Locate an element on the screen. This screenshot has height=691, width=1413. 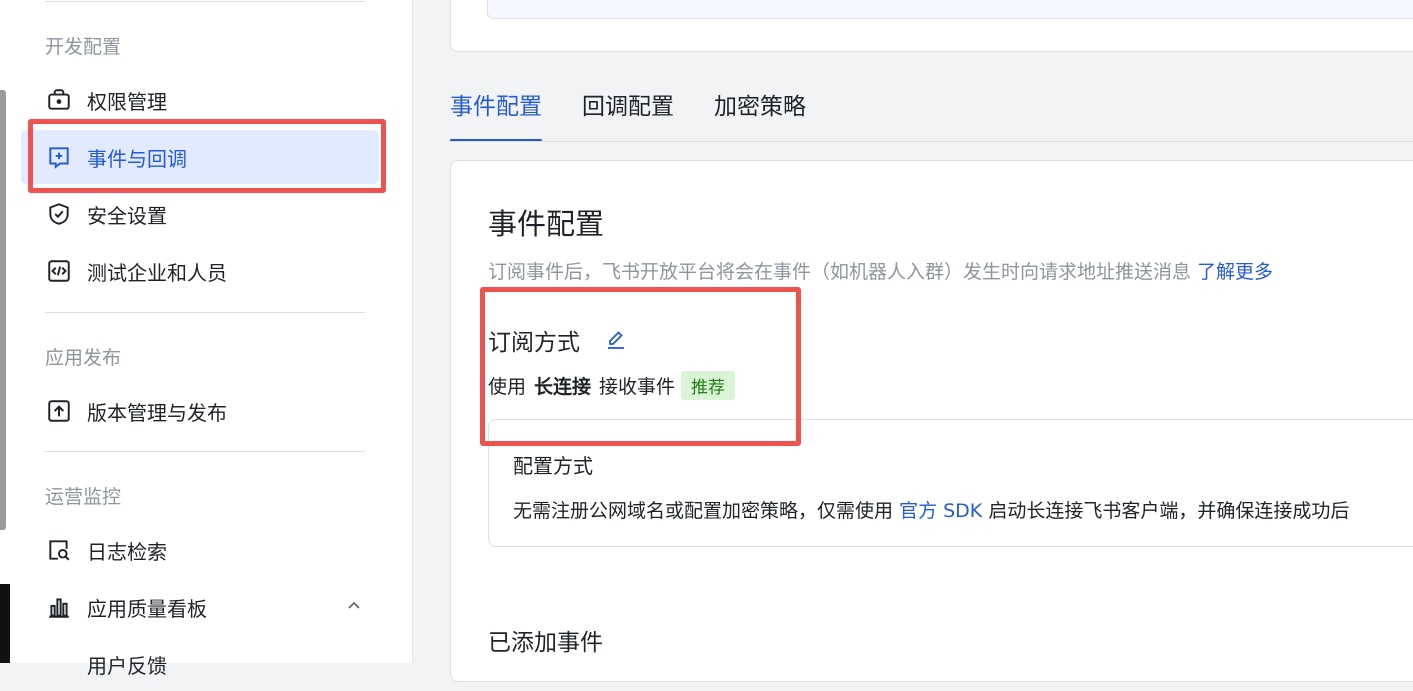
sidebar-item-test-tenants: 测试企业和人员 is located at coordinates (200, 271).